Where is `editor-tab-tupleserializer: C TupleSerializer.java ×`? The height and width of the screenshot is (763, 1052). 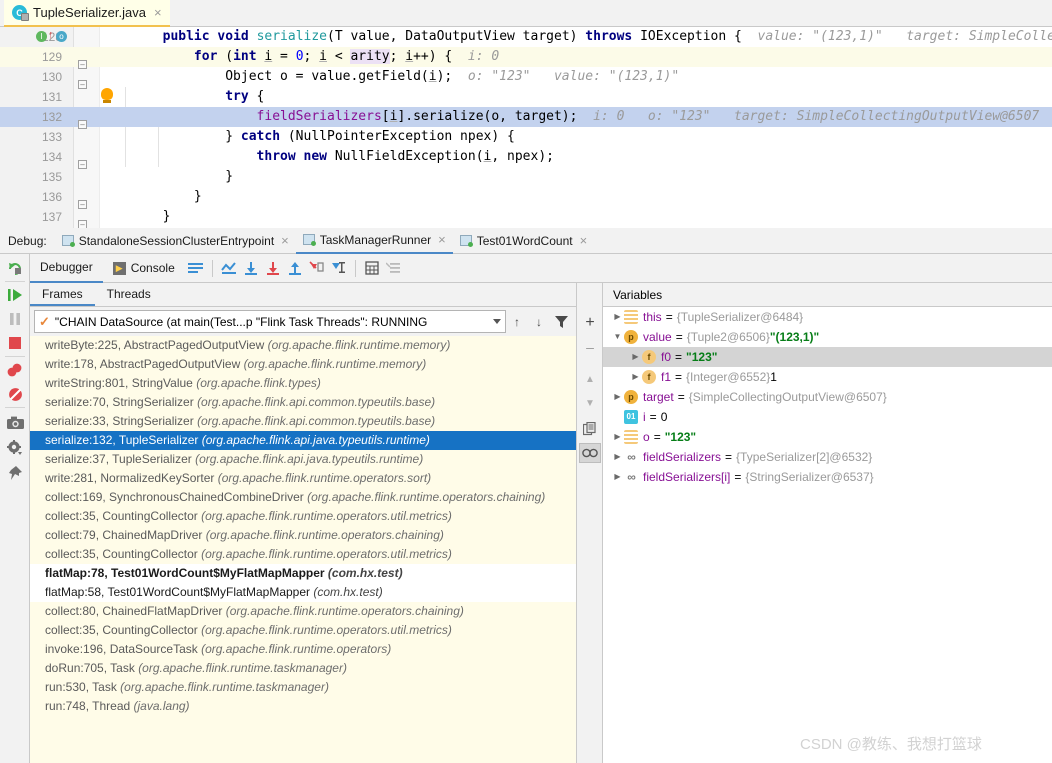 editor-tab-tupleserializer: C TupleSerializer.java × is located at coordinates (87, 13).